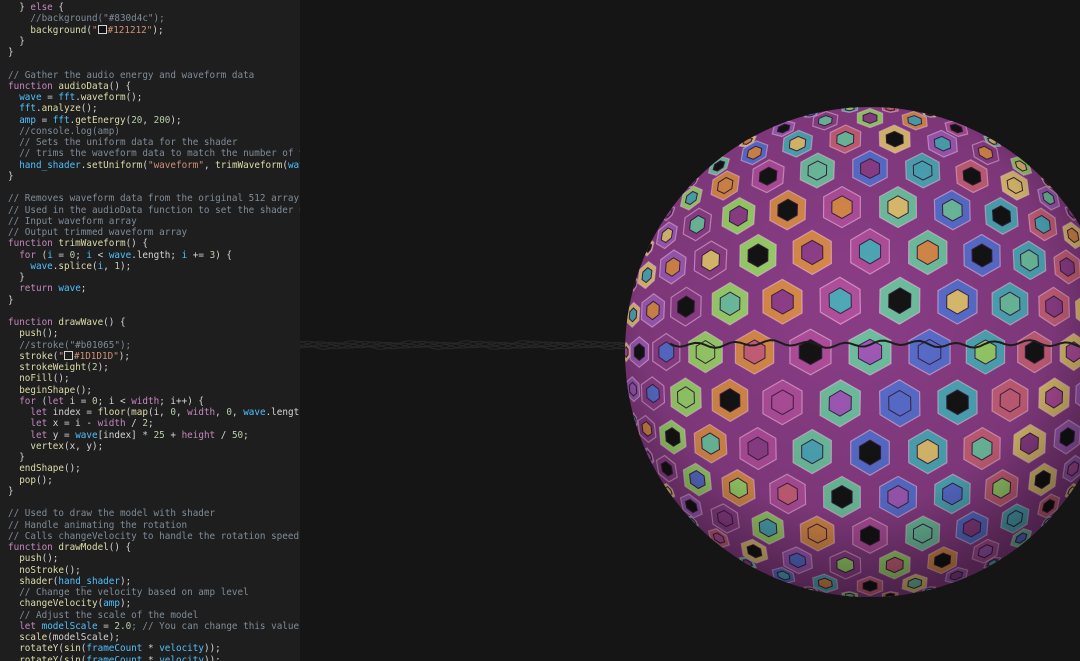 The height and width of the screenshot is (661, 1080). I want to click on code-line: scale(modelScale);, so click(154, 637).